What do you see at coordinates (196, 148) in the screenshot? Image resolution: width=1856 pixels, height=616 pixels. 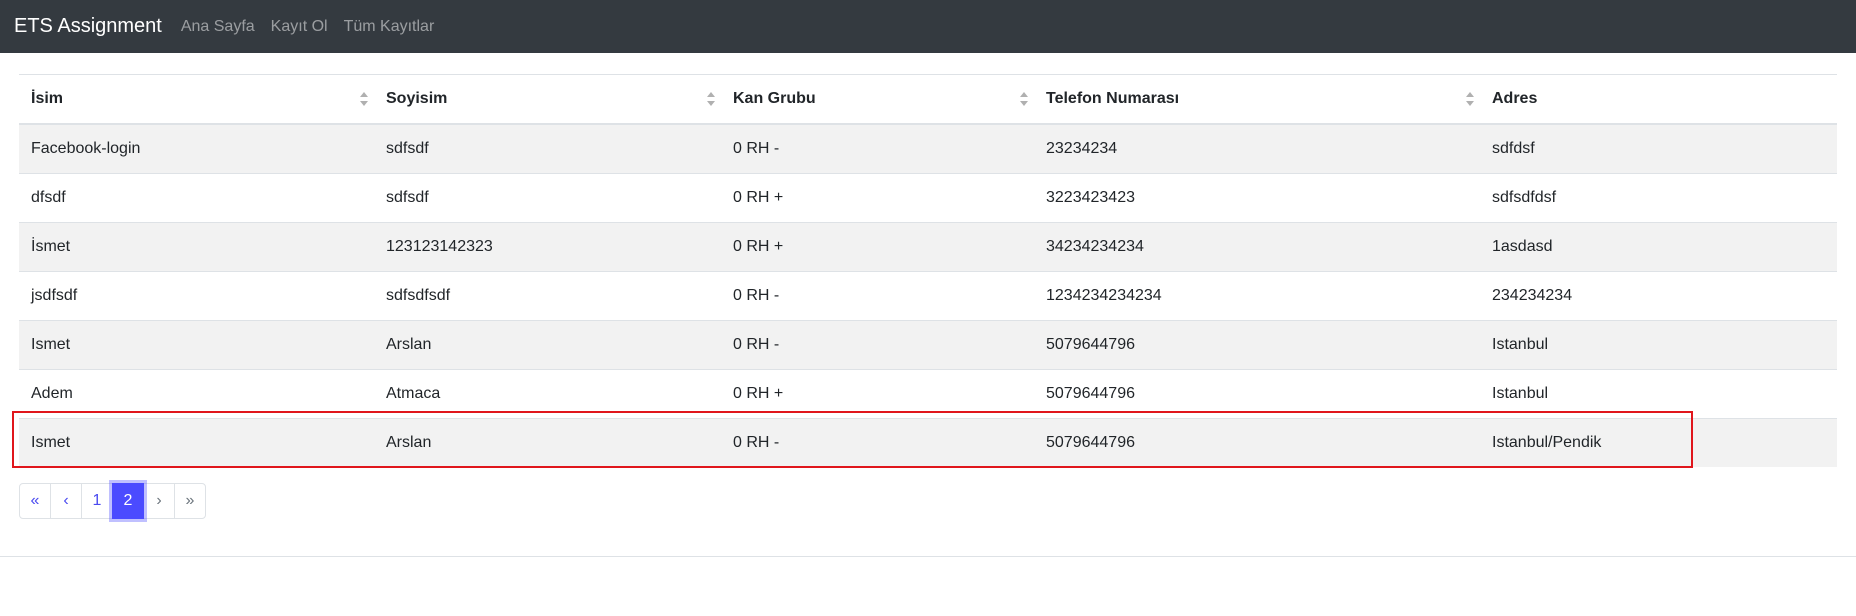 I see `cell-name: Facebook-login` at bounding box center [196, 148].